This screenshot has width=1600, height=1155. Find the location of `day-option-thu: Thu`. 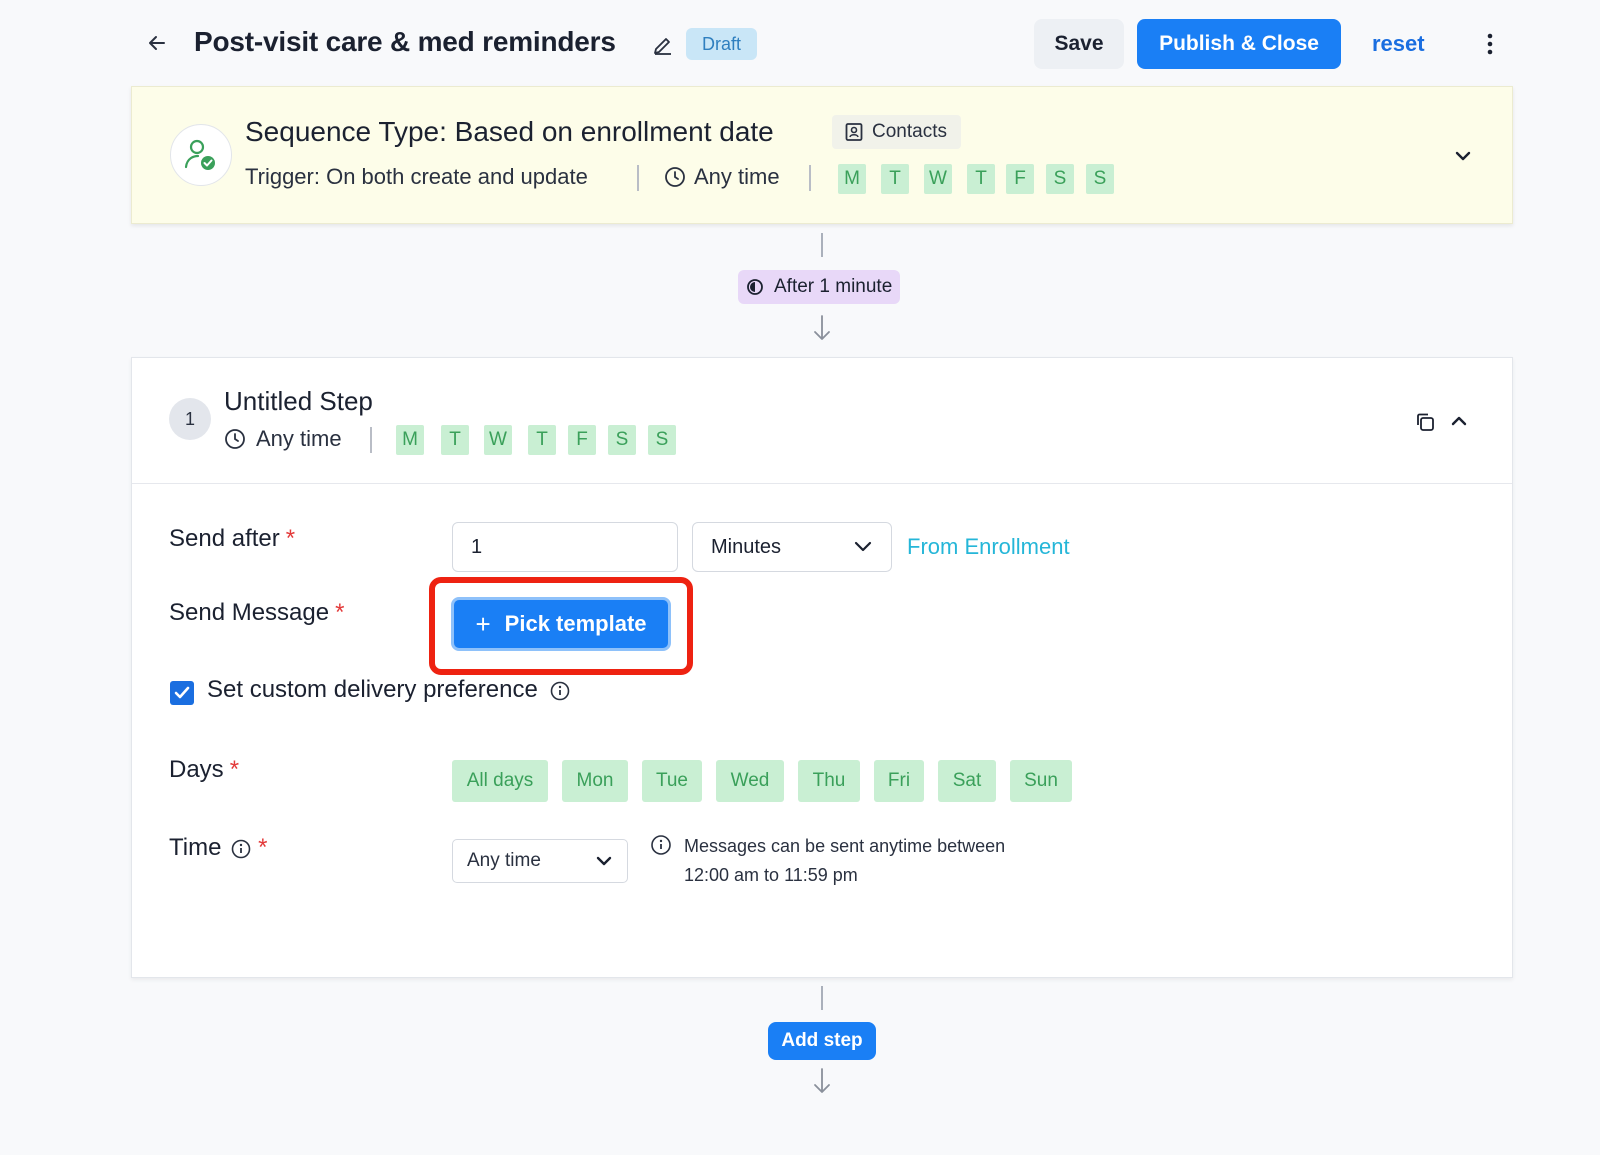

day-option-thu: Thu is located at coordinates (829, 781).